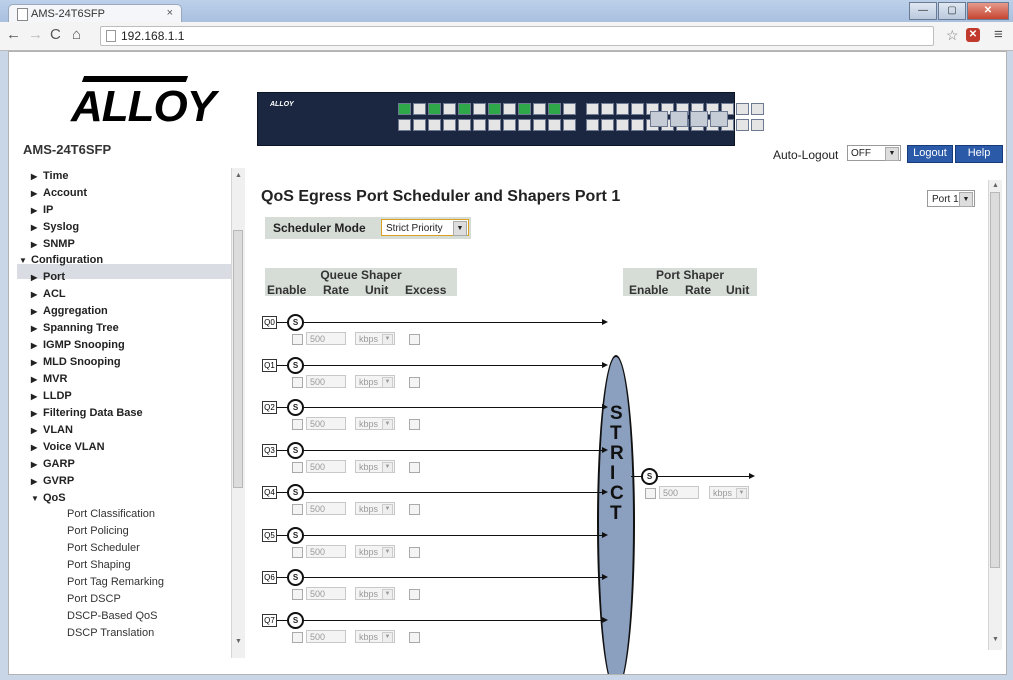  I want to click on sidebar-item-ip: ▶ IP, so click(42, 210).